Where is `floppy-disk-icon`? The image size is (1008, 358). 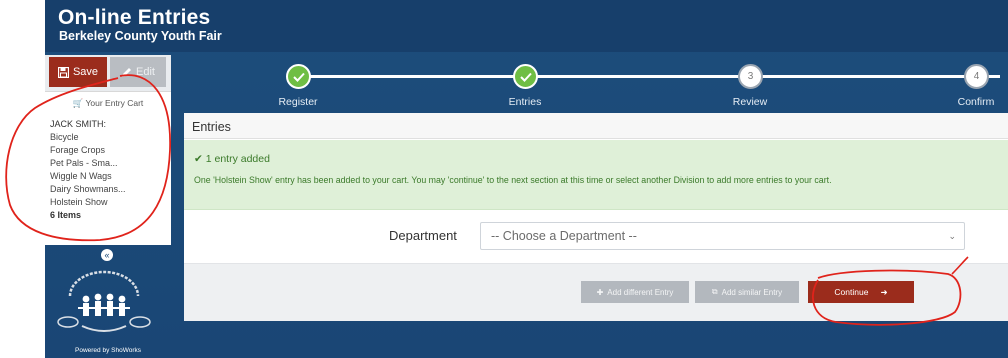 floppy-disk-icon is located at coordinates (63, 72).